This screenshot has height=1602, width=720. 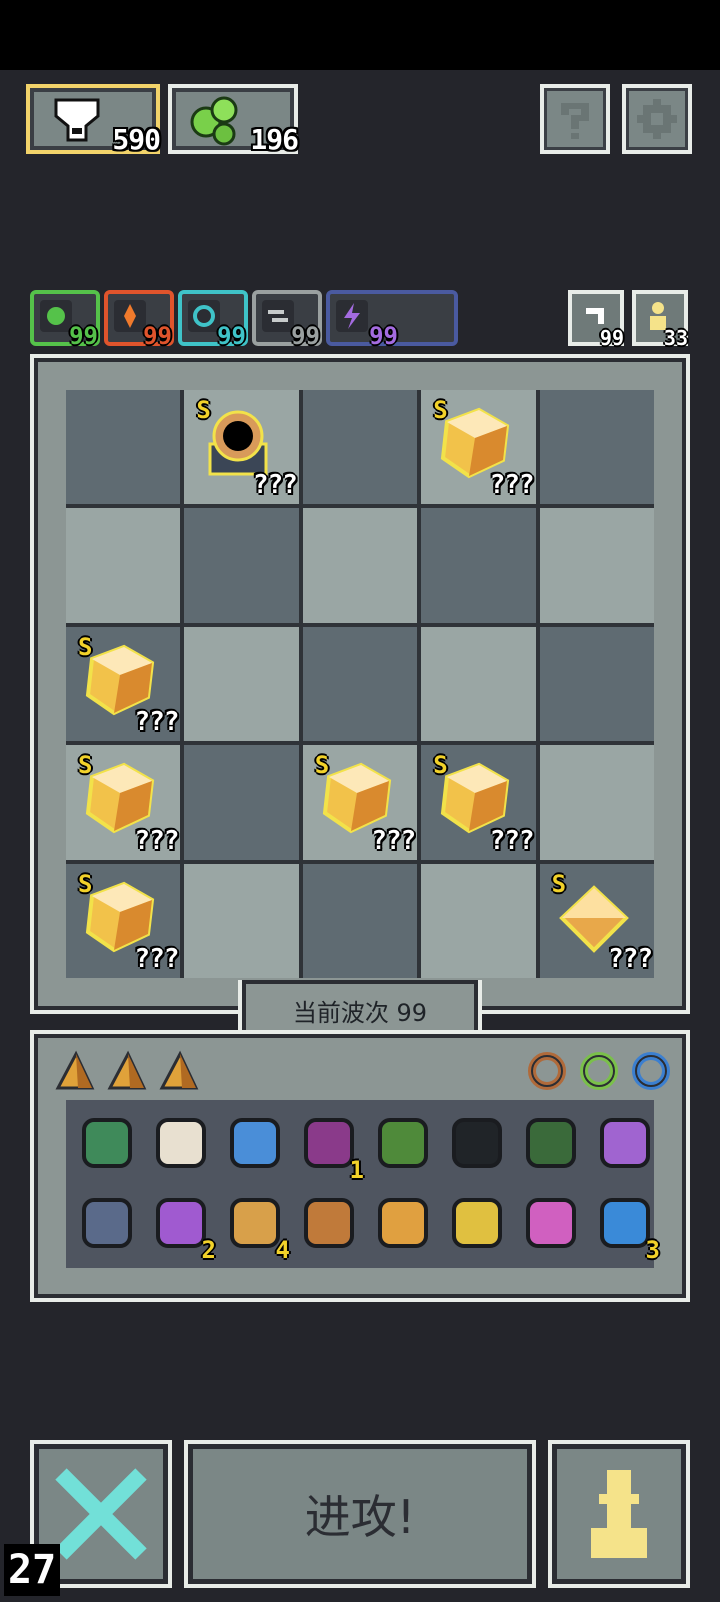 I want to click on fire-icon, so click(x=130, y=316).